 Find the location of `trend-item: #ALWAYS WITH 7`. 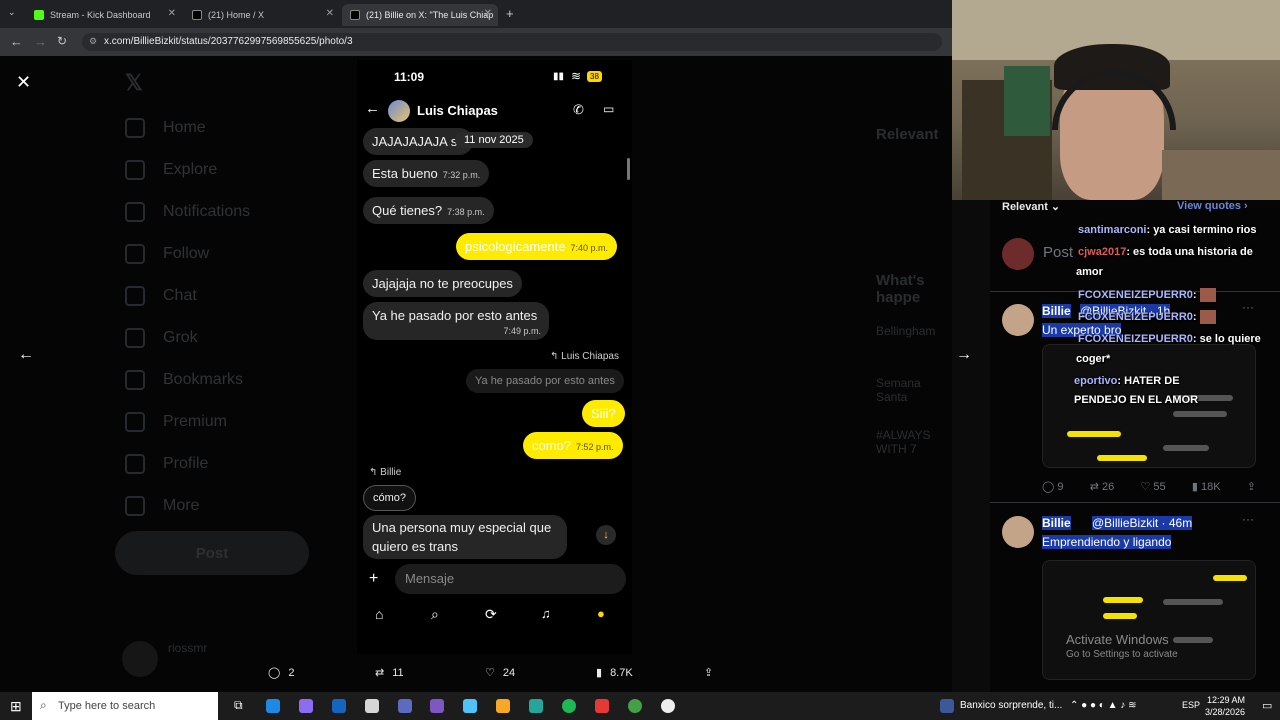

trend-item: #ALWAYS WITH 7 is located at coordinates (914, 442).